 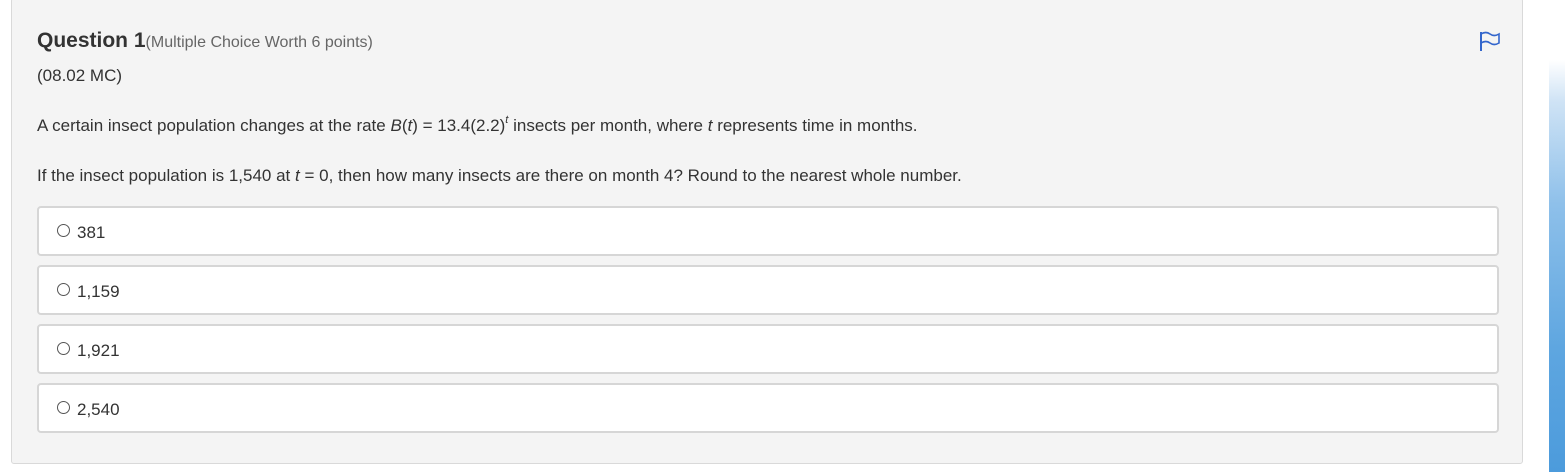 What do you see at coordinates (166, 175) in the screenshot?
I see `stem-text: If the insect population is 1,540 at` at bounding box center [166, 175].